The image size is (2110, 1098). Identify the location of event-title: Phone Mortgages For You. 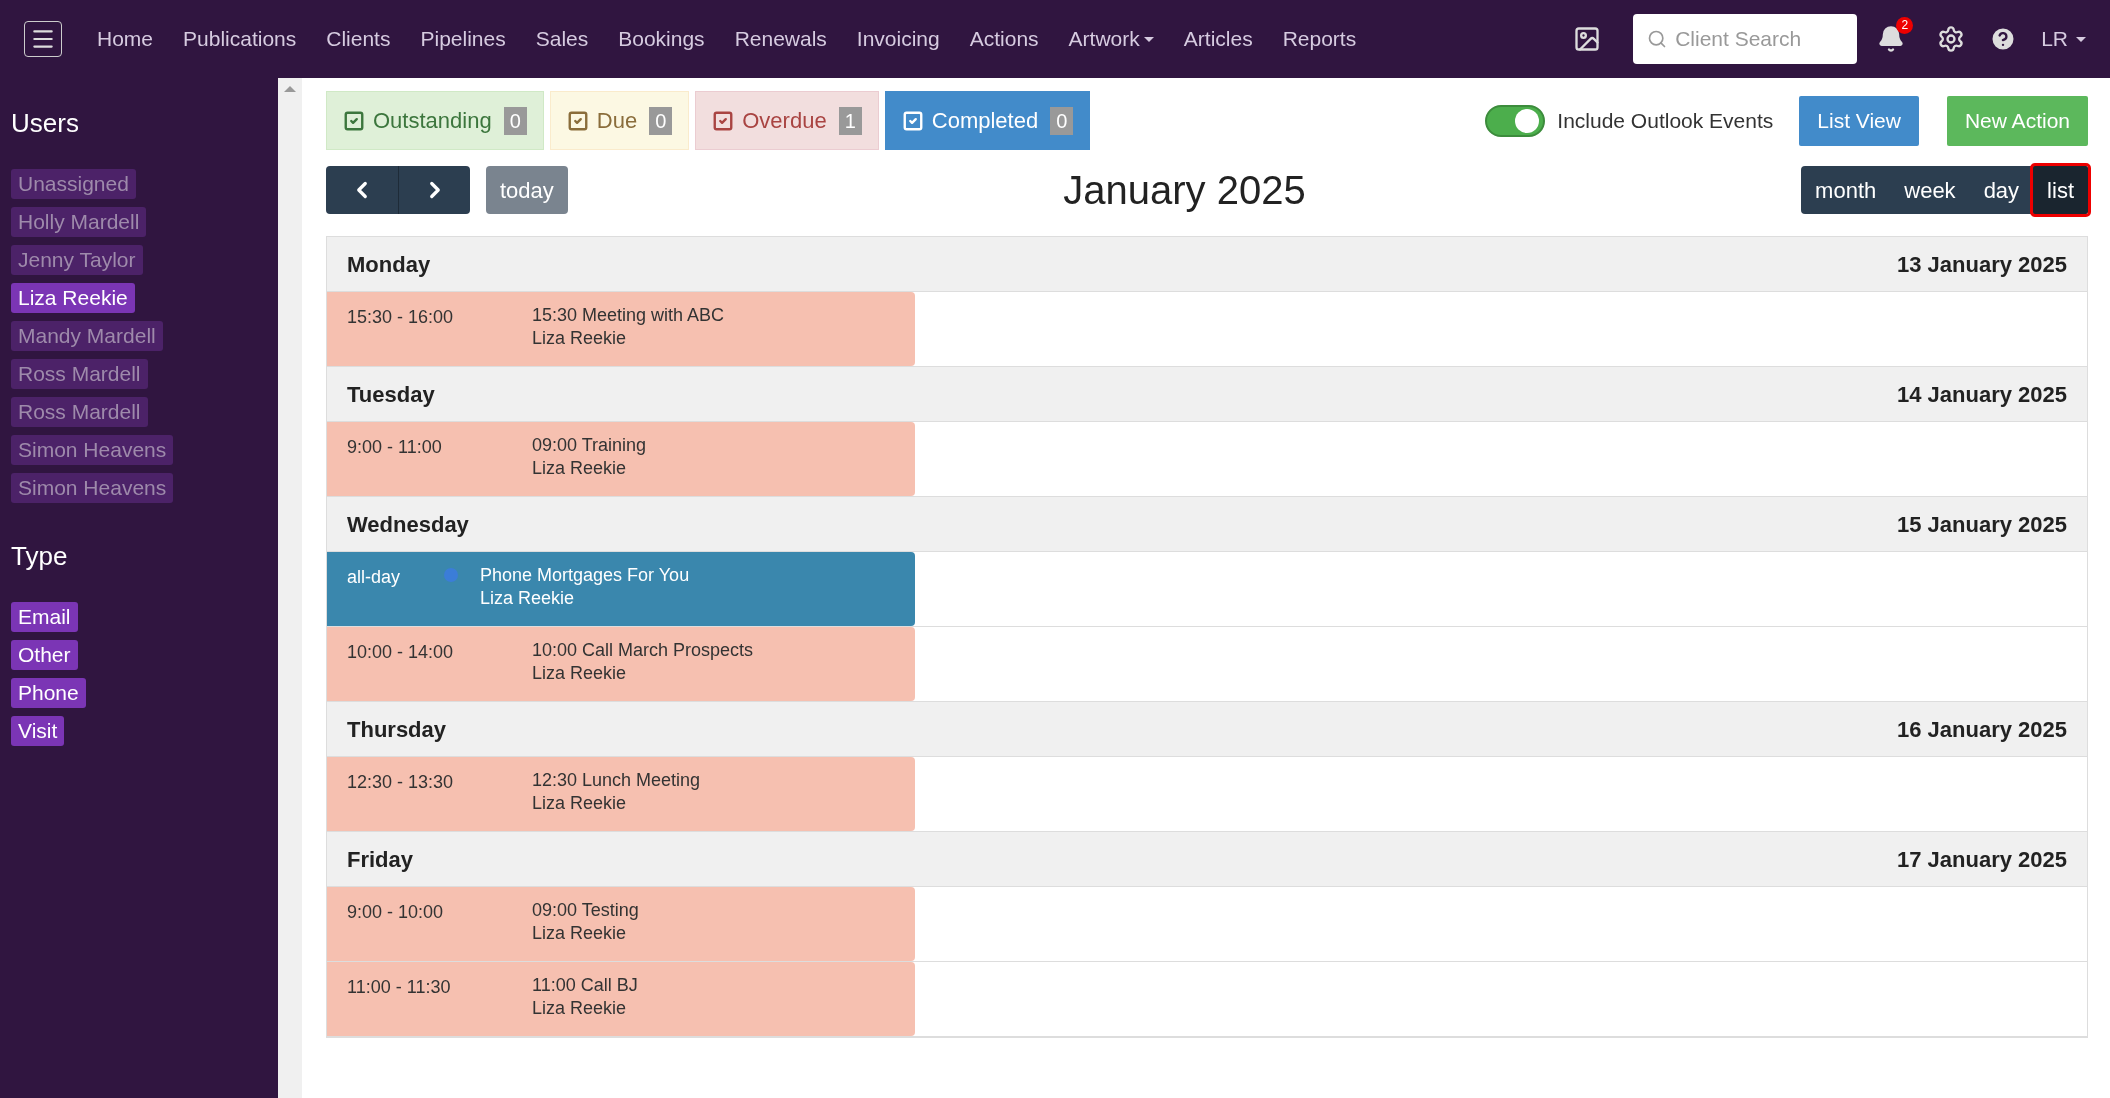
(585, 575).